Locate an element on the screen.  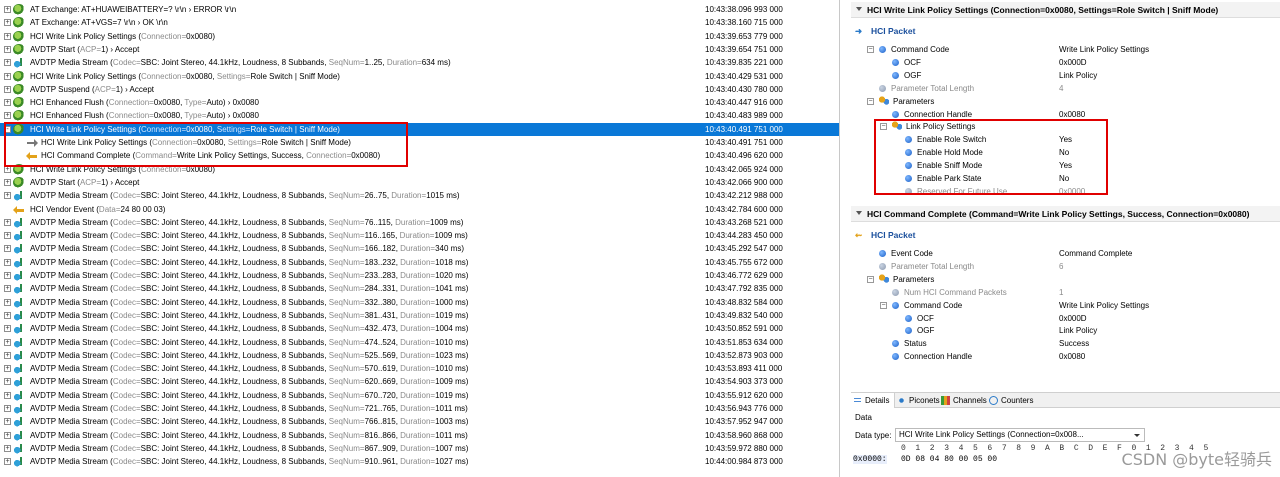
tree-field: Event Code is located at coordinates (906, 253).